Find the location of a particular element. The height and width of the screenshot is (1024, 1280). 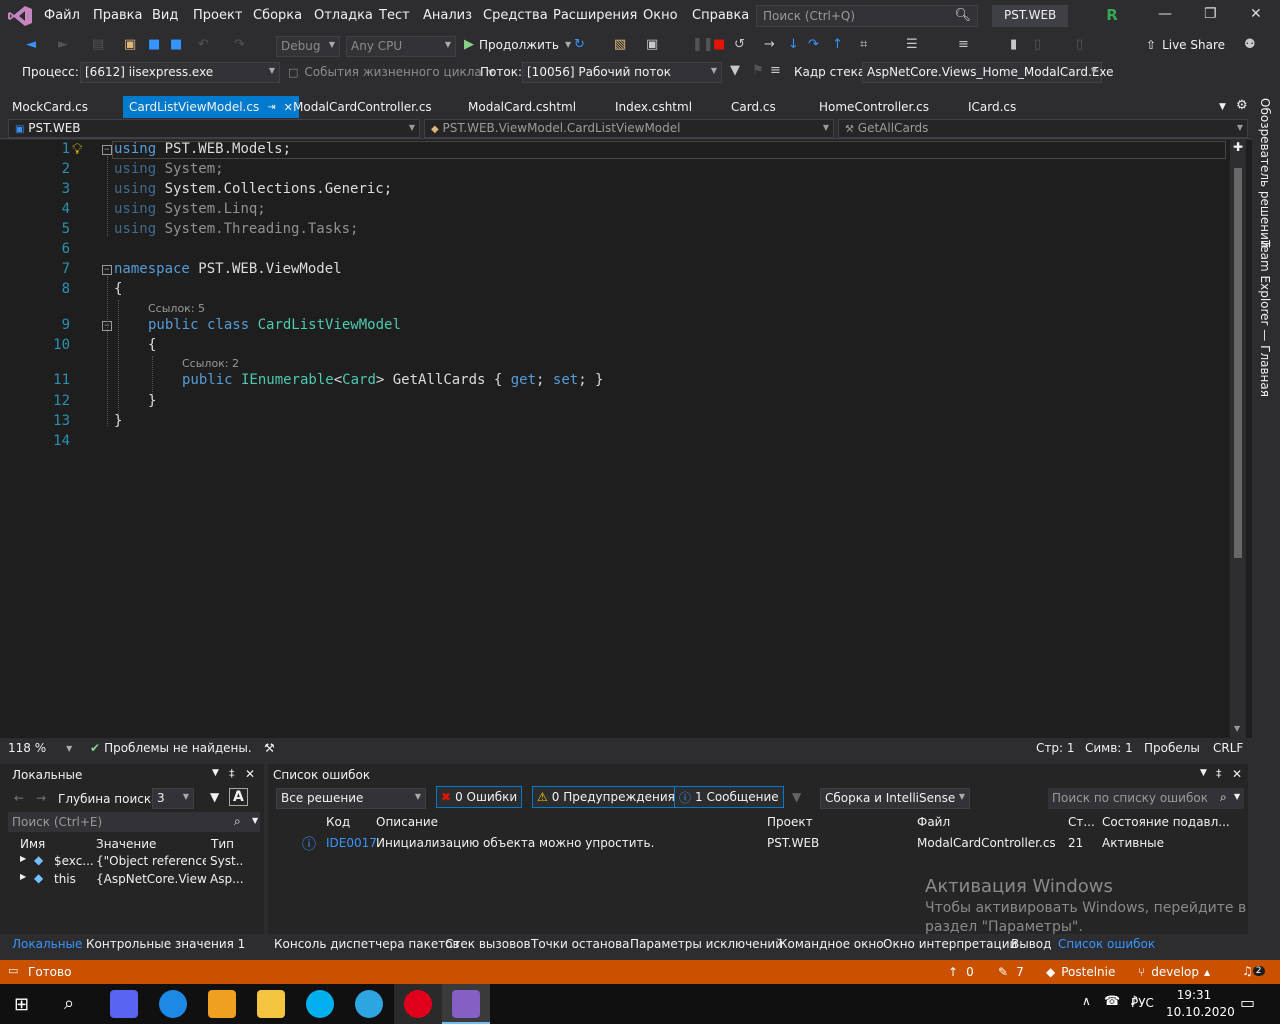

skype-icon is located at coordinates (320, 1004).